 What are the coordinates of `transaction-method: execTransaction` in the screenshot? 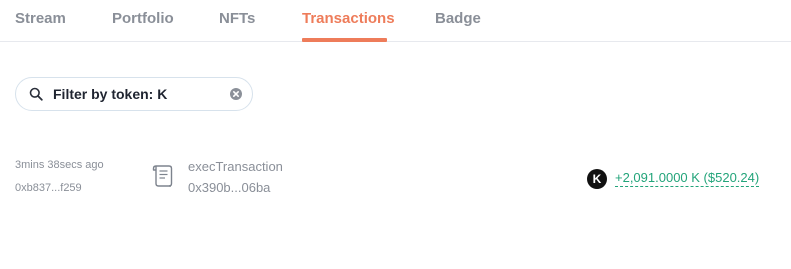 It's located at (235, 166).